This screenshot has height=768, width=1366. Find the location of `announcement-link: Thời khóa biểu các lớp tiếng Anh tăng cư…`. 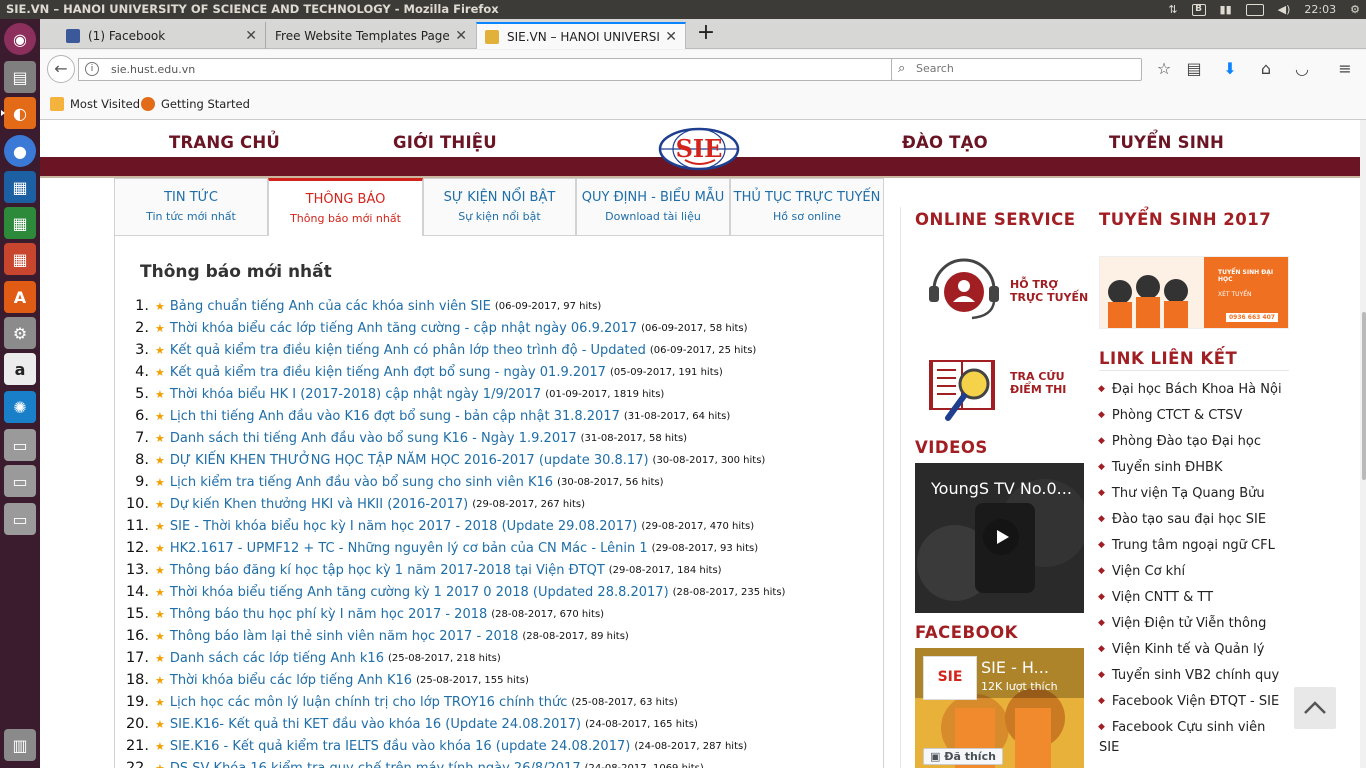

announcement-link: Thời khóa biểu các lớp tiếng Anh tăng cư… is located at coordinates (403, 328).